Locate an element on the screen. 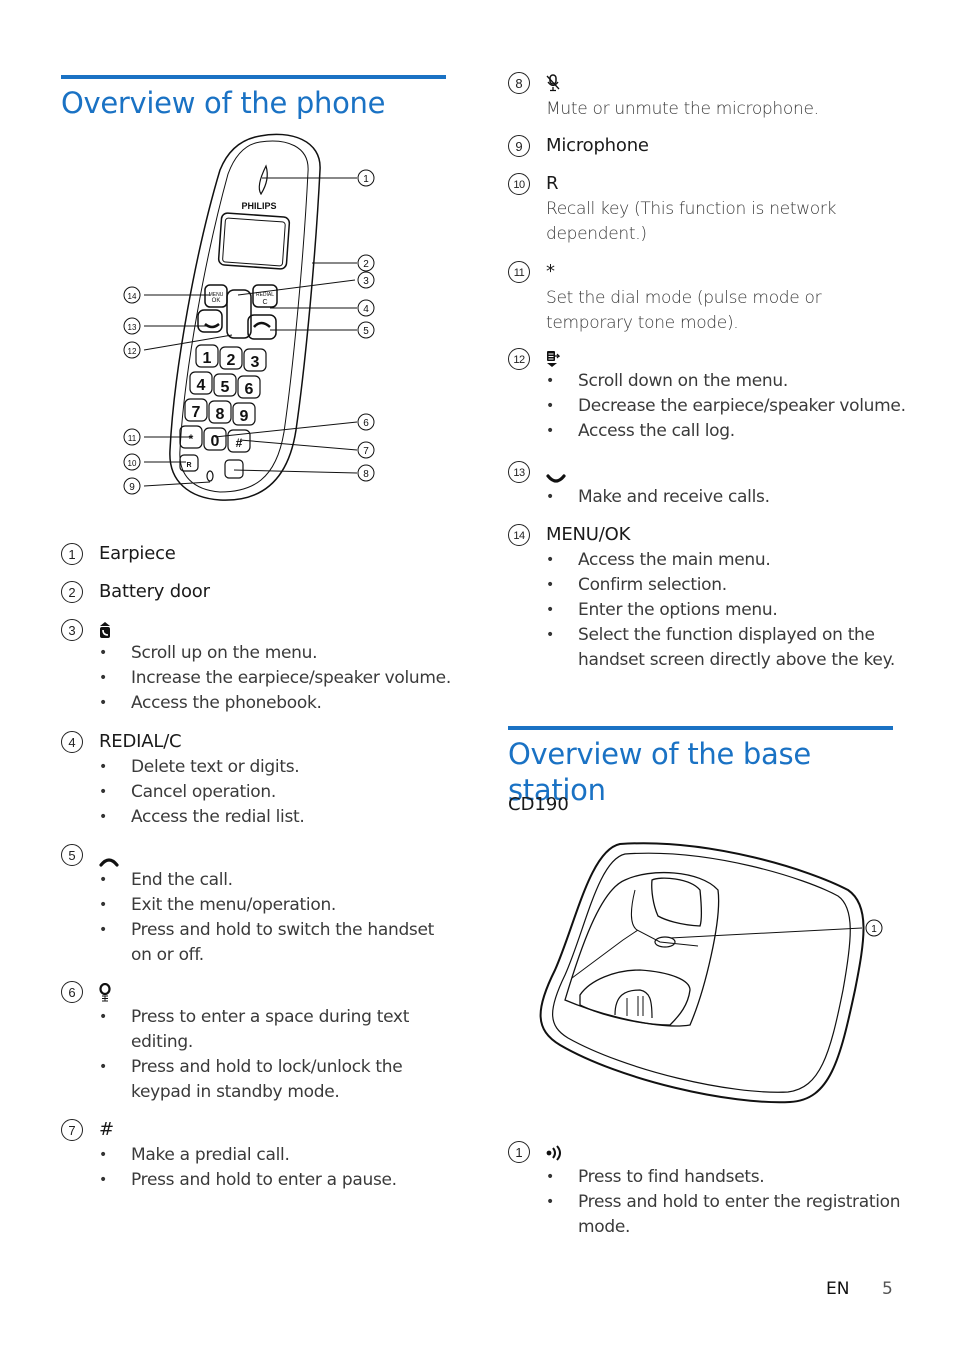  item-number: 13 is located at coordinates (519, 472).